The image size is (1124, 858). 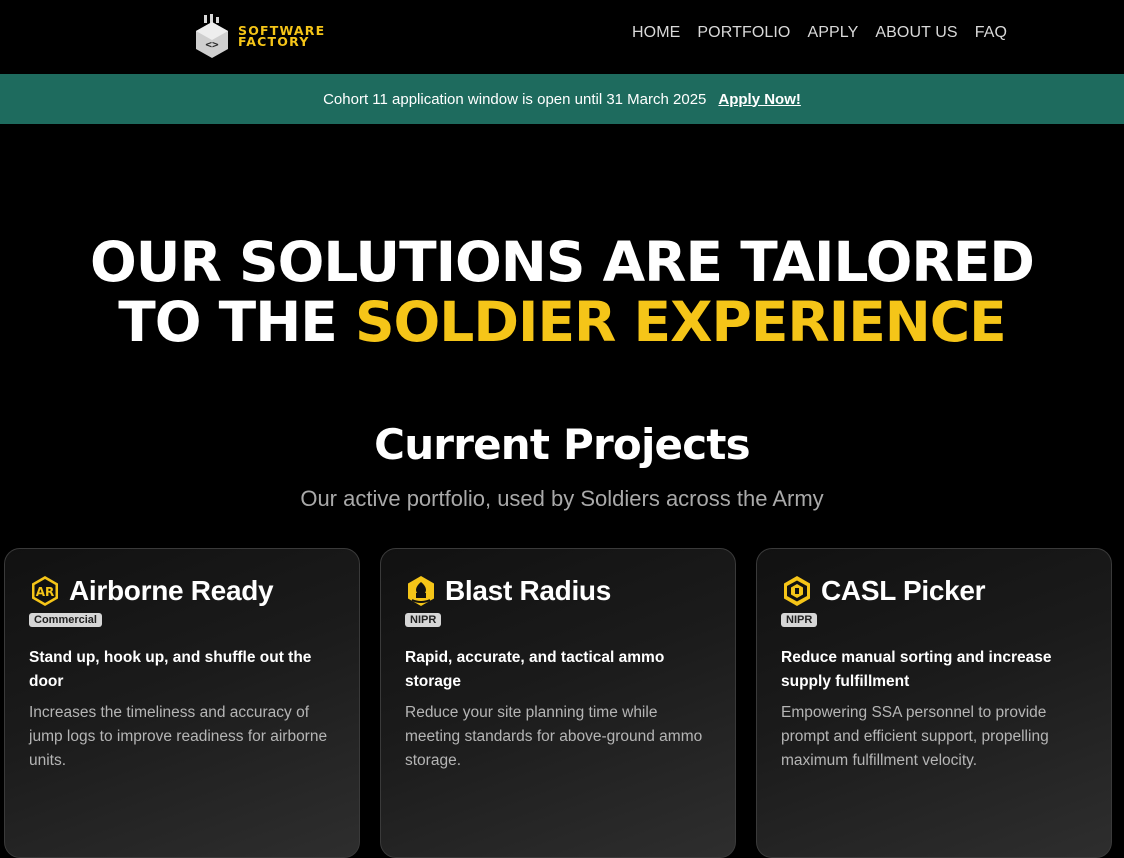 What do you see at coordinates (421, 591) in the screenshot?
I see `blast-radius-icon` at bounding box center [421, 591].